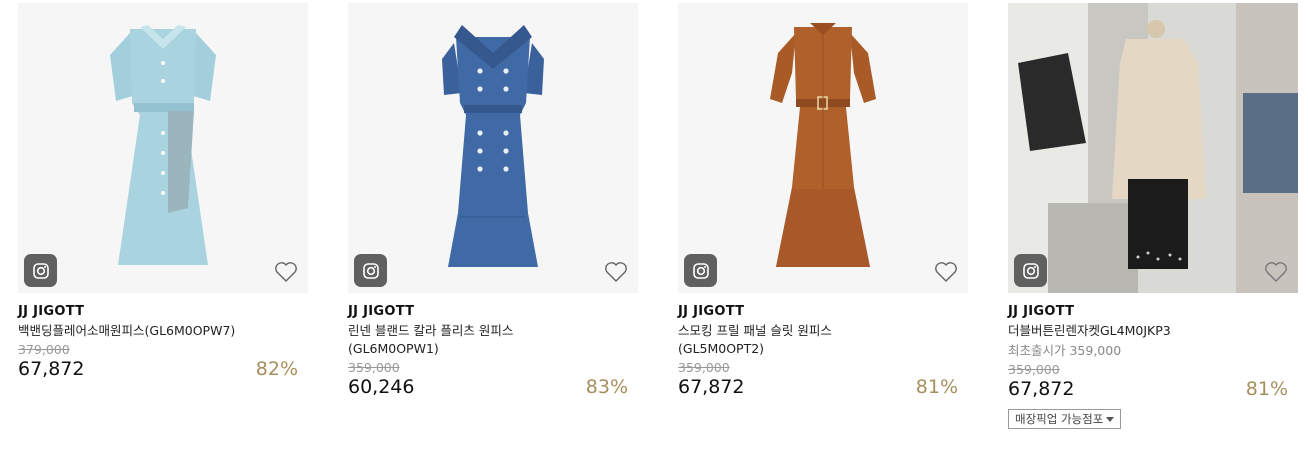  What do you see at coordinates (1059, 419) in the screenshot?
I see `store-pickup-label: 매장픽업 가능점포` at bounding box center [1059, 419].